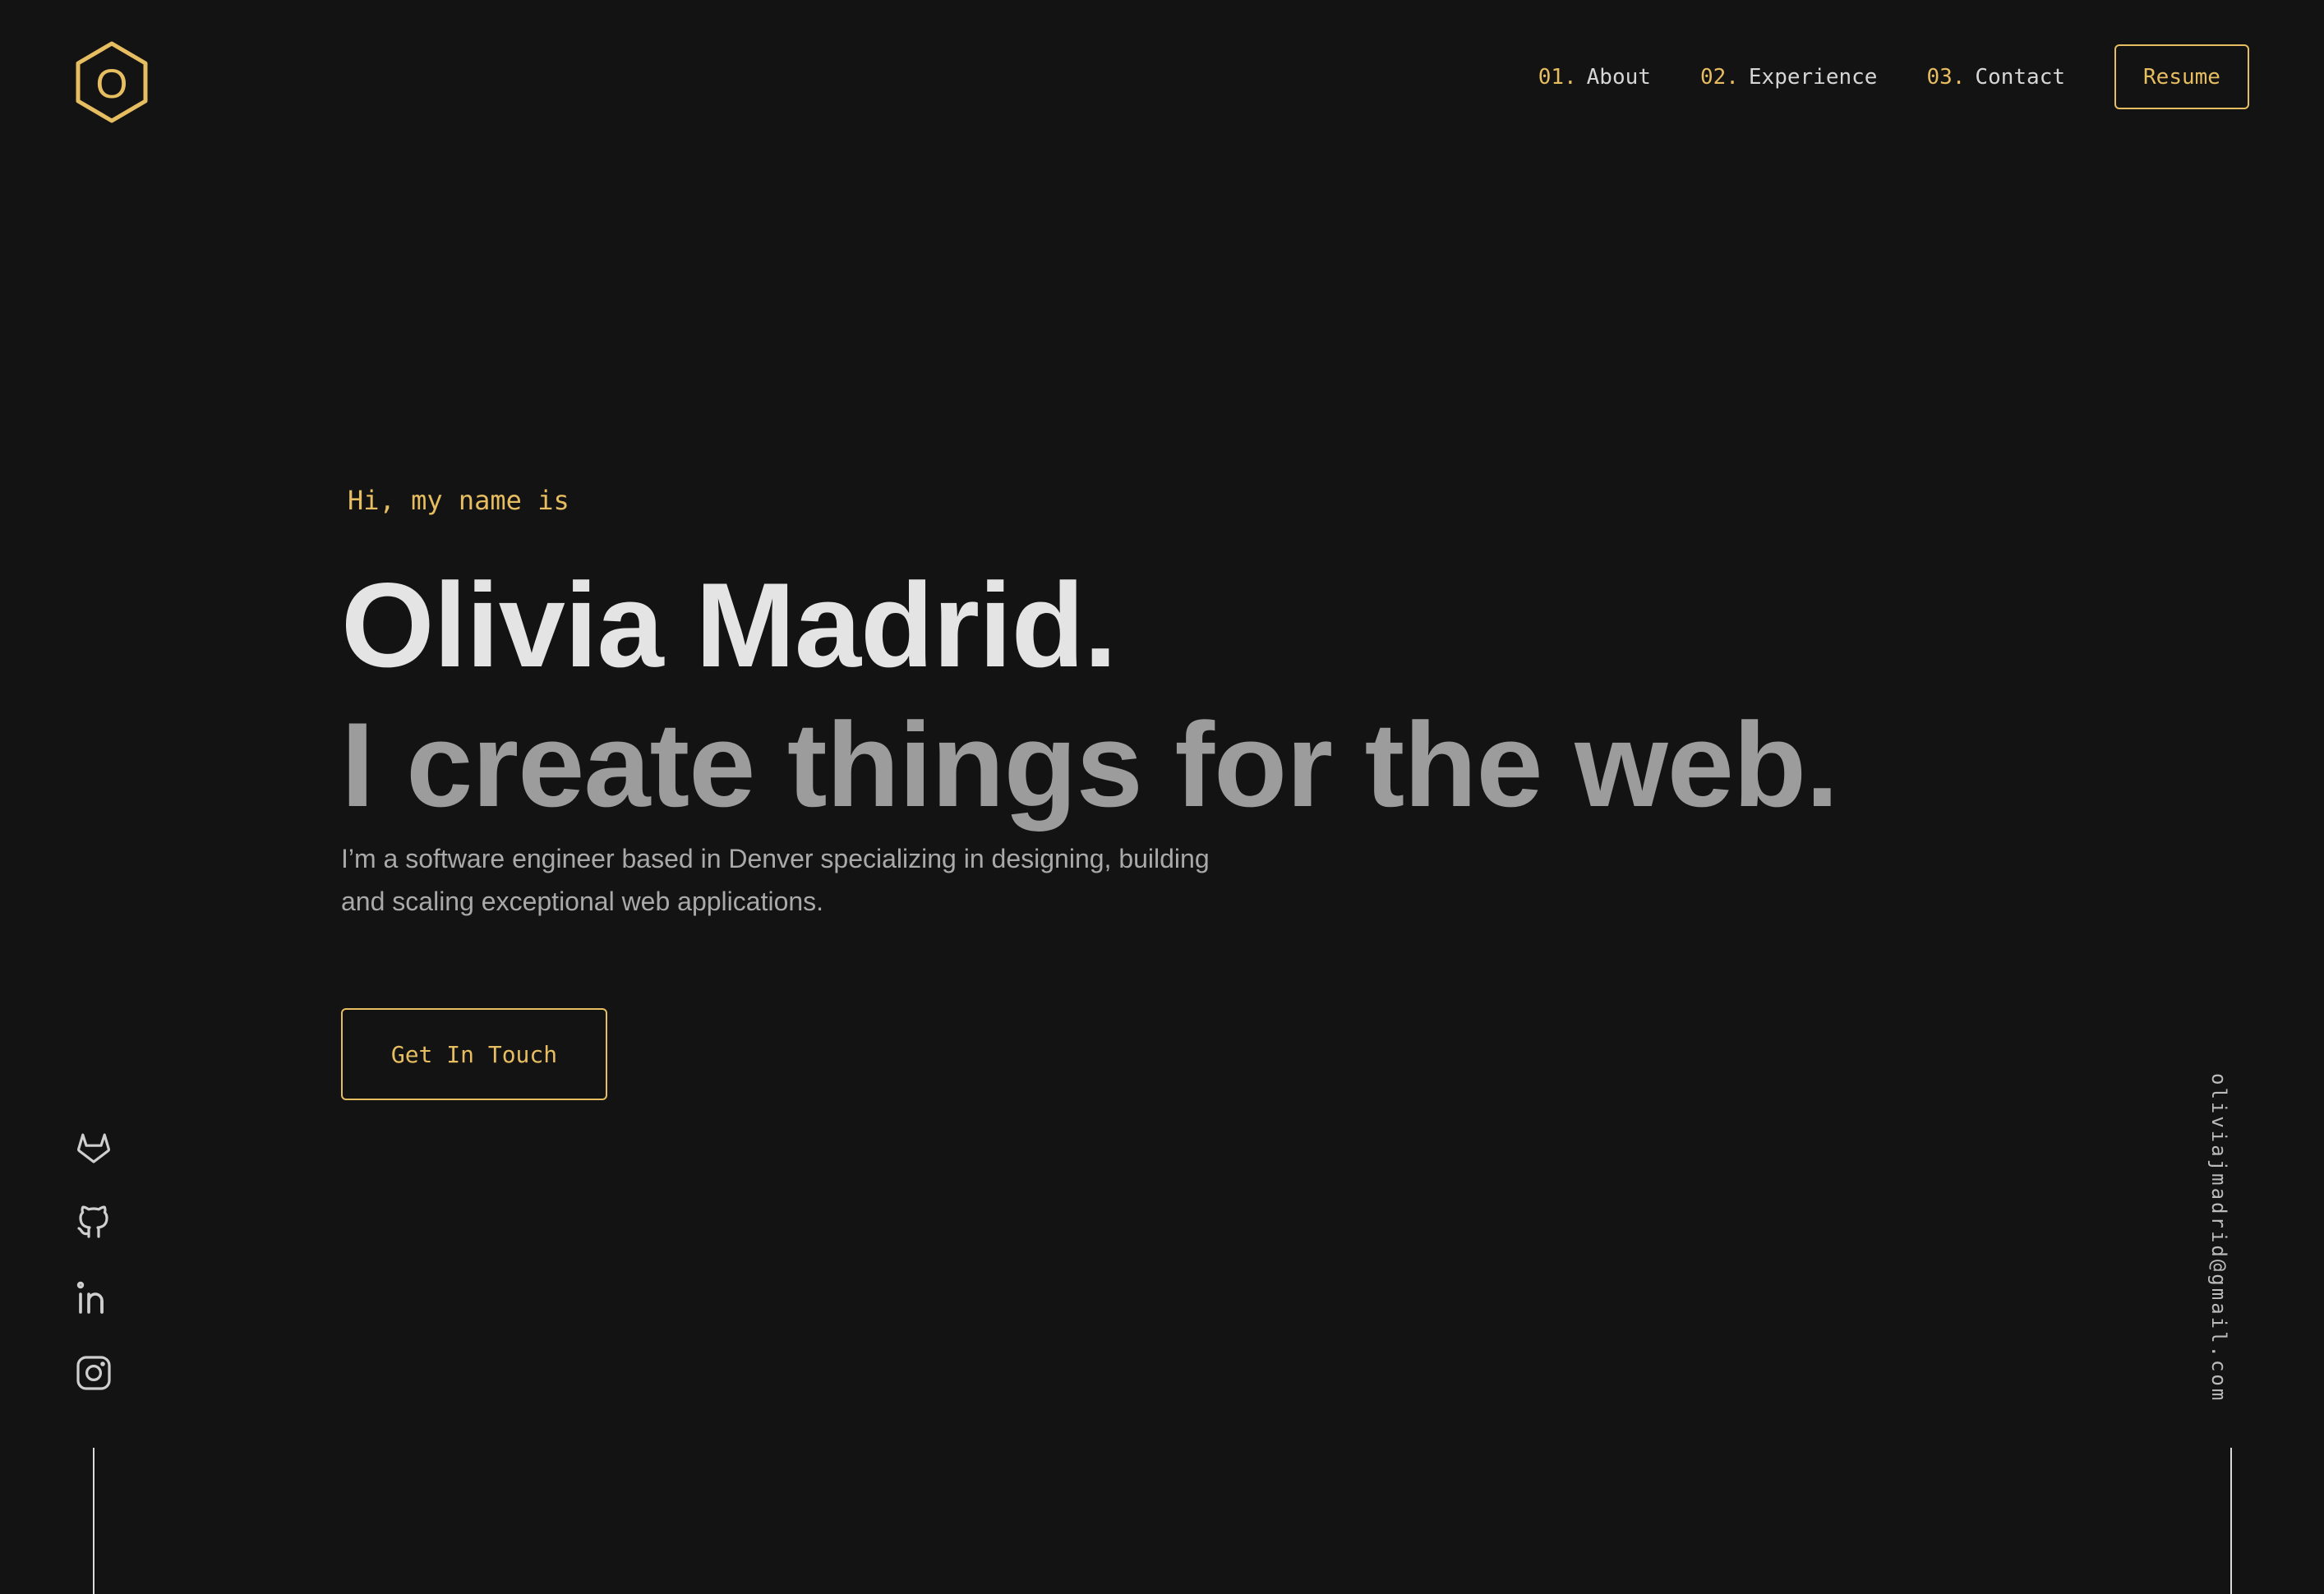 The image size is (2324, 1594). Describe the element at coordinates (474, 1054) in the screenshot. I see `get-in-touch-button: Get In Touch` at that location.